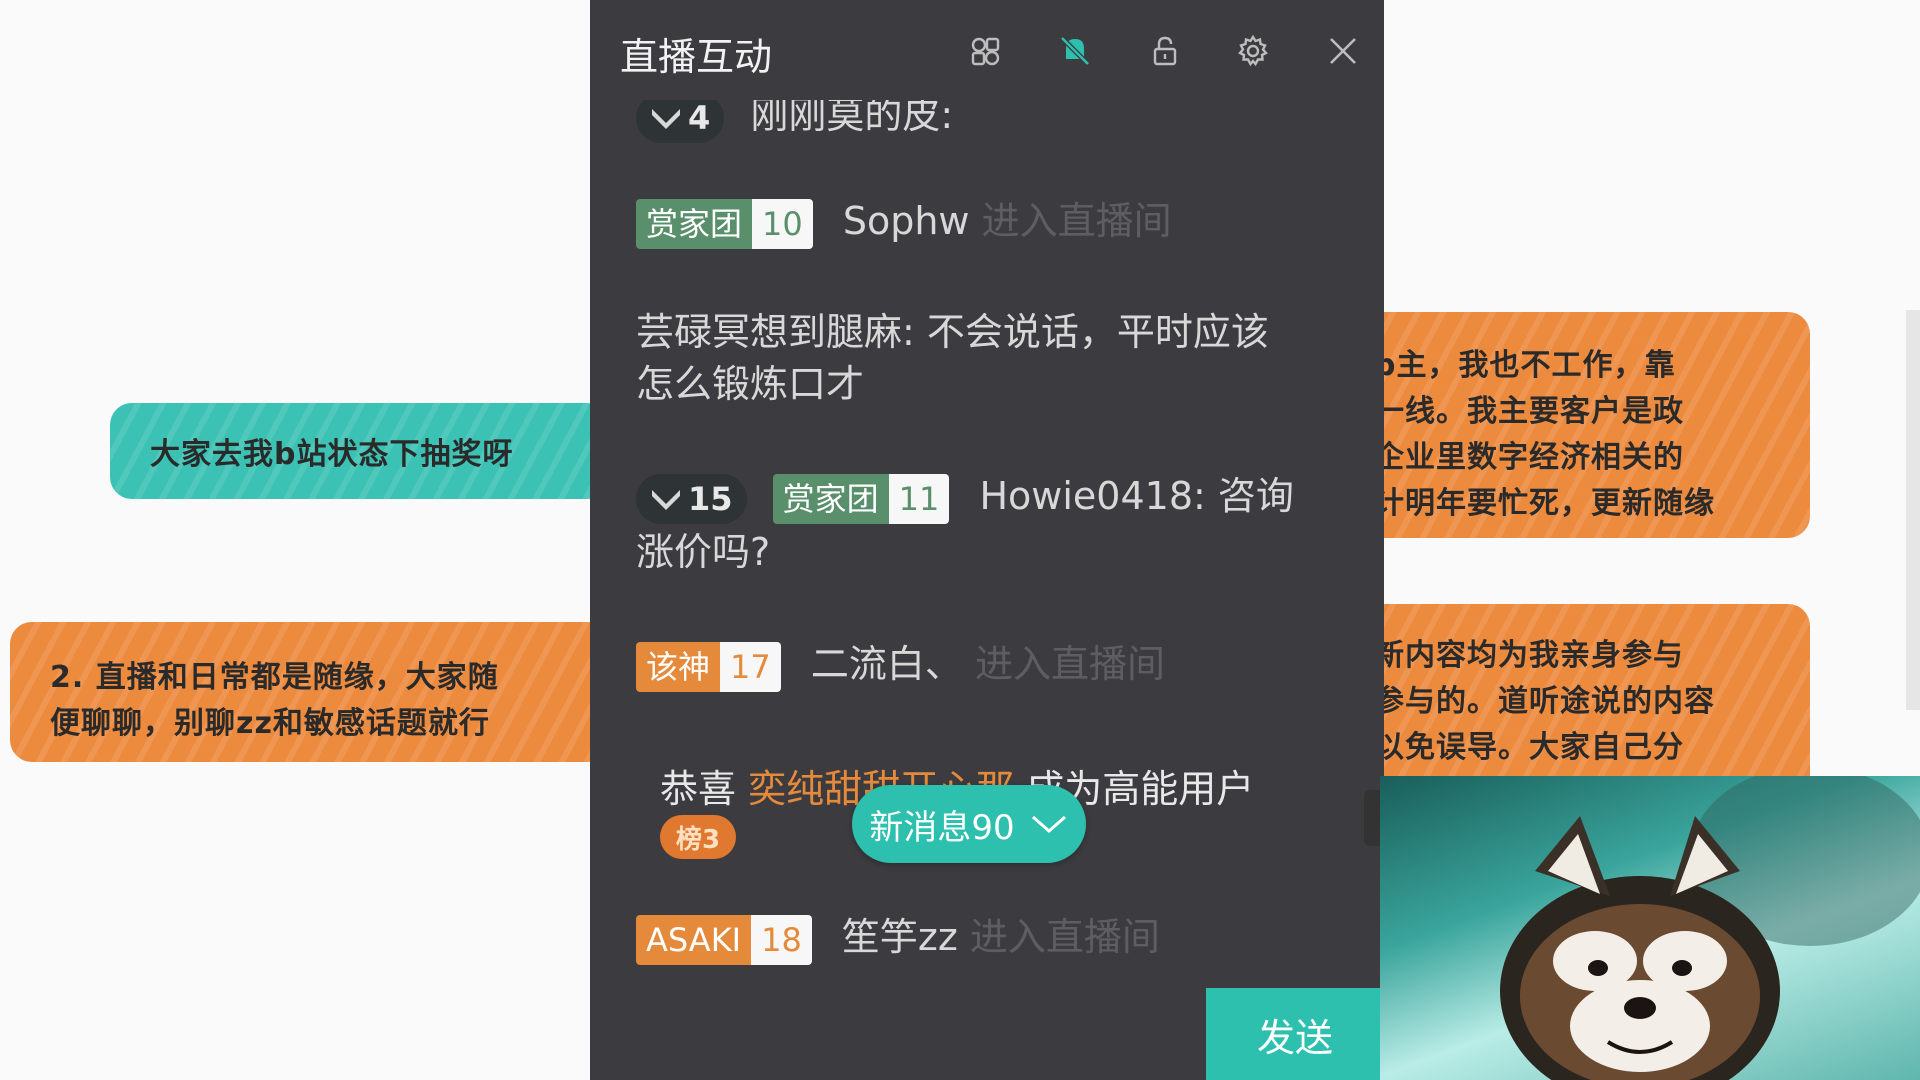  What do you see at coordinates (696, 57) in the screenshot?
I see `panel-title: 直播互动` at bounding box center [696, 57].